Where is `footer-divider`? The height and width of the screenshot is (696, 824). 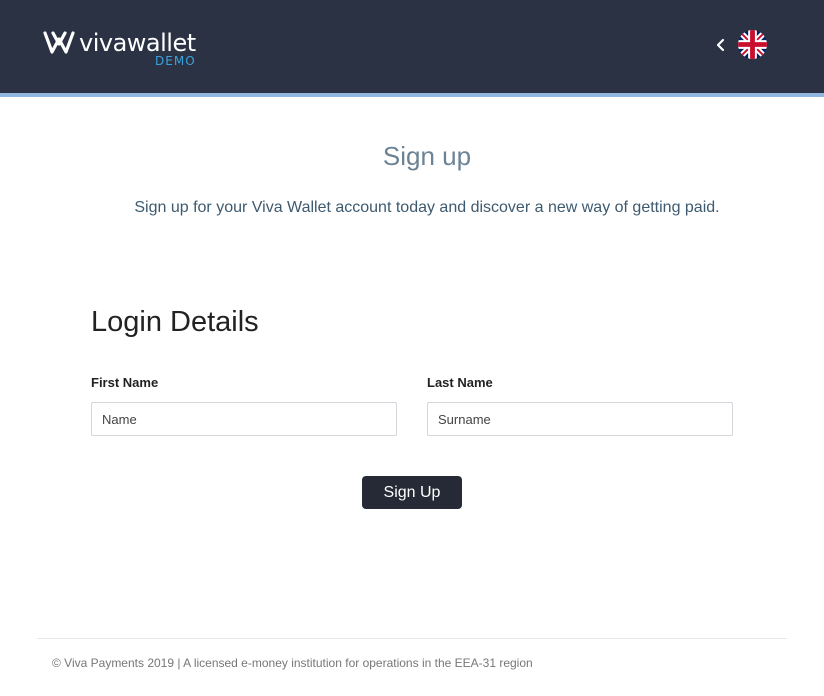 footer-divider is located at coordinates (412, 638).